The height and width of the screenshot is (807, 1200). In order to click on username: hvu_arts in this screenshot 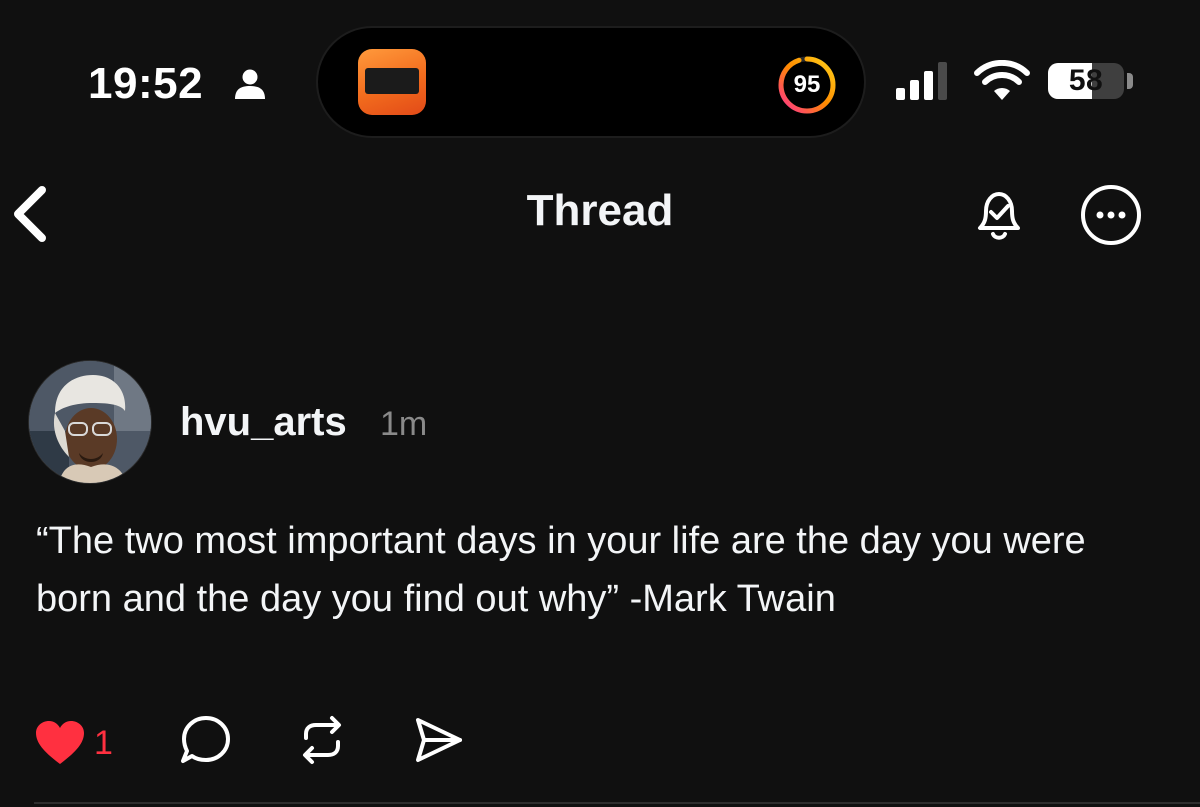, I will do `click(263, 422)`.